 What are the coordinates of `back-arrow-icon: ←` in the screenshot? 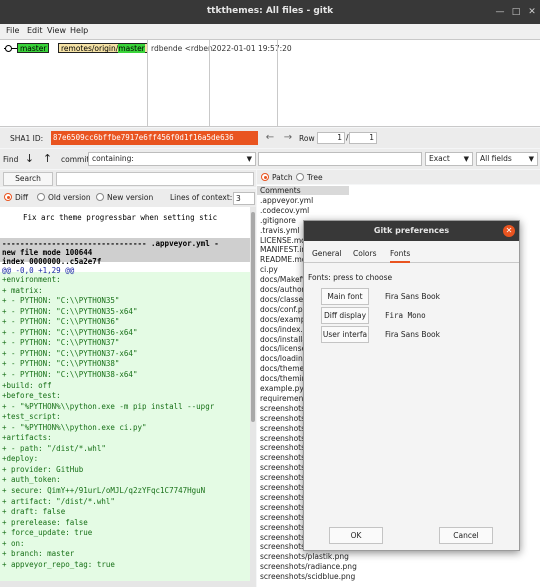 It's located at (270, 138).